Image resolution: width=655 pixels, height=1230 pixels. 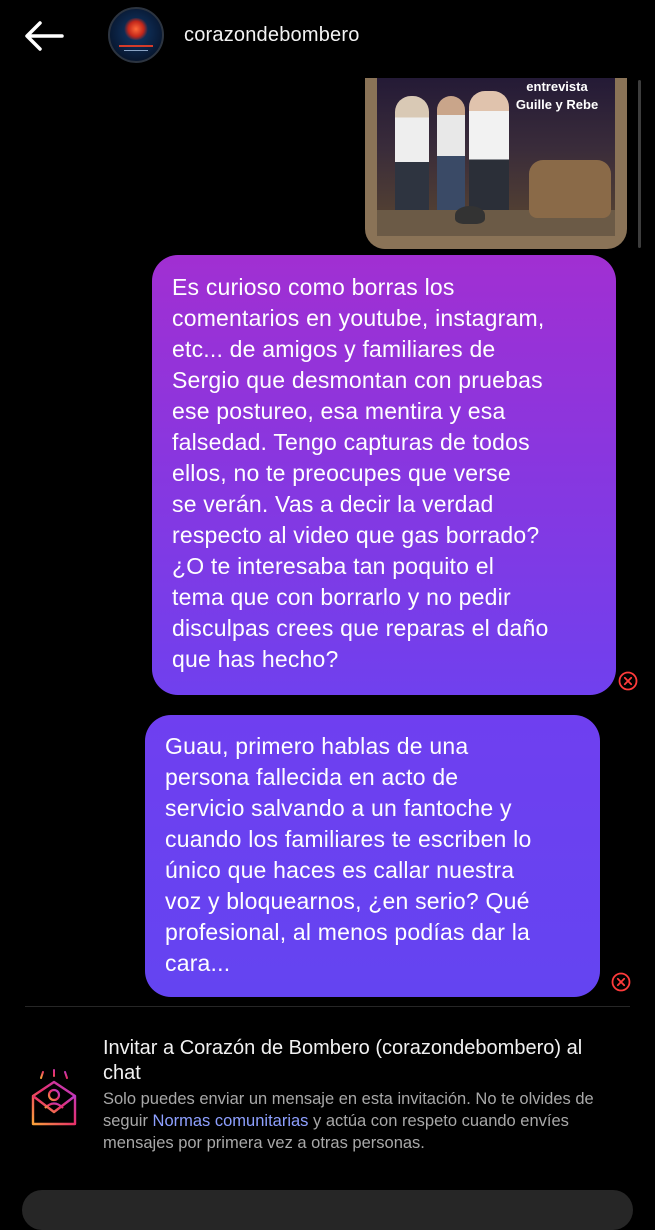 What do you see at coordinates (44, 36) in the screenshot?
I see `back-arrow-icon` at bounding box center [44, 36].